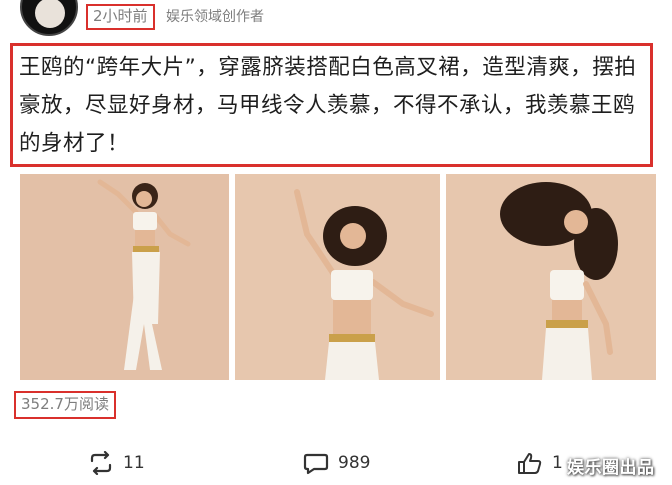 This screenshot has width=672, height=485. I want to click on like-button: 1, so click(540, 463).